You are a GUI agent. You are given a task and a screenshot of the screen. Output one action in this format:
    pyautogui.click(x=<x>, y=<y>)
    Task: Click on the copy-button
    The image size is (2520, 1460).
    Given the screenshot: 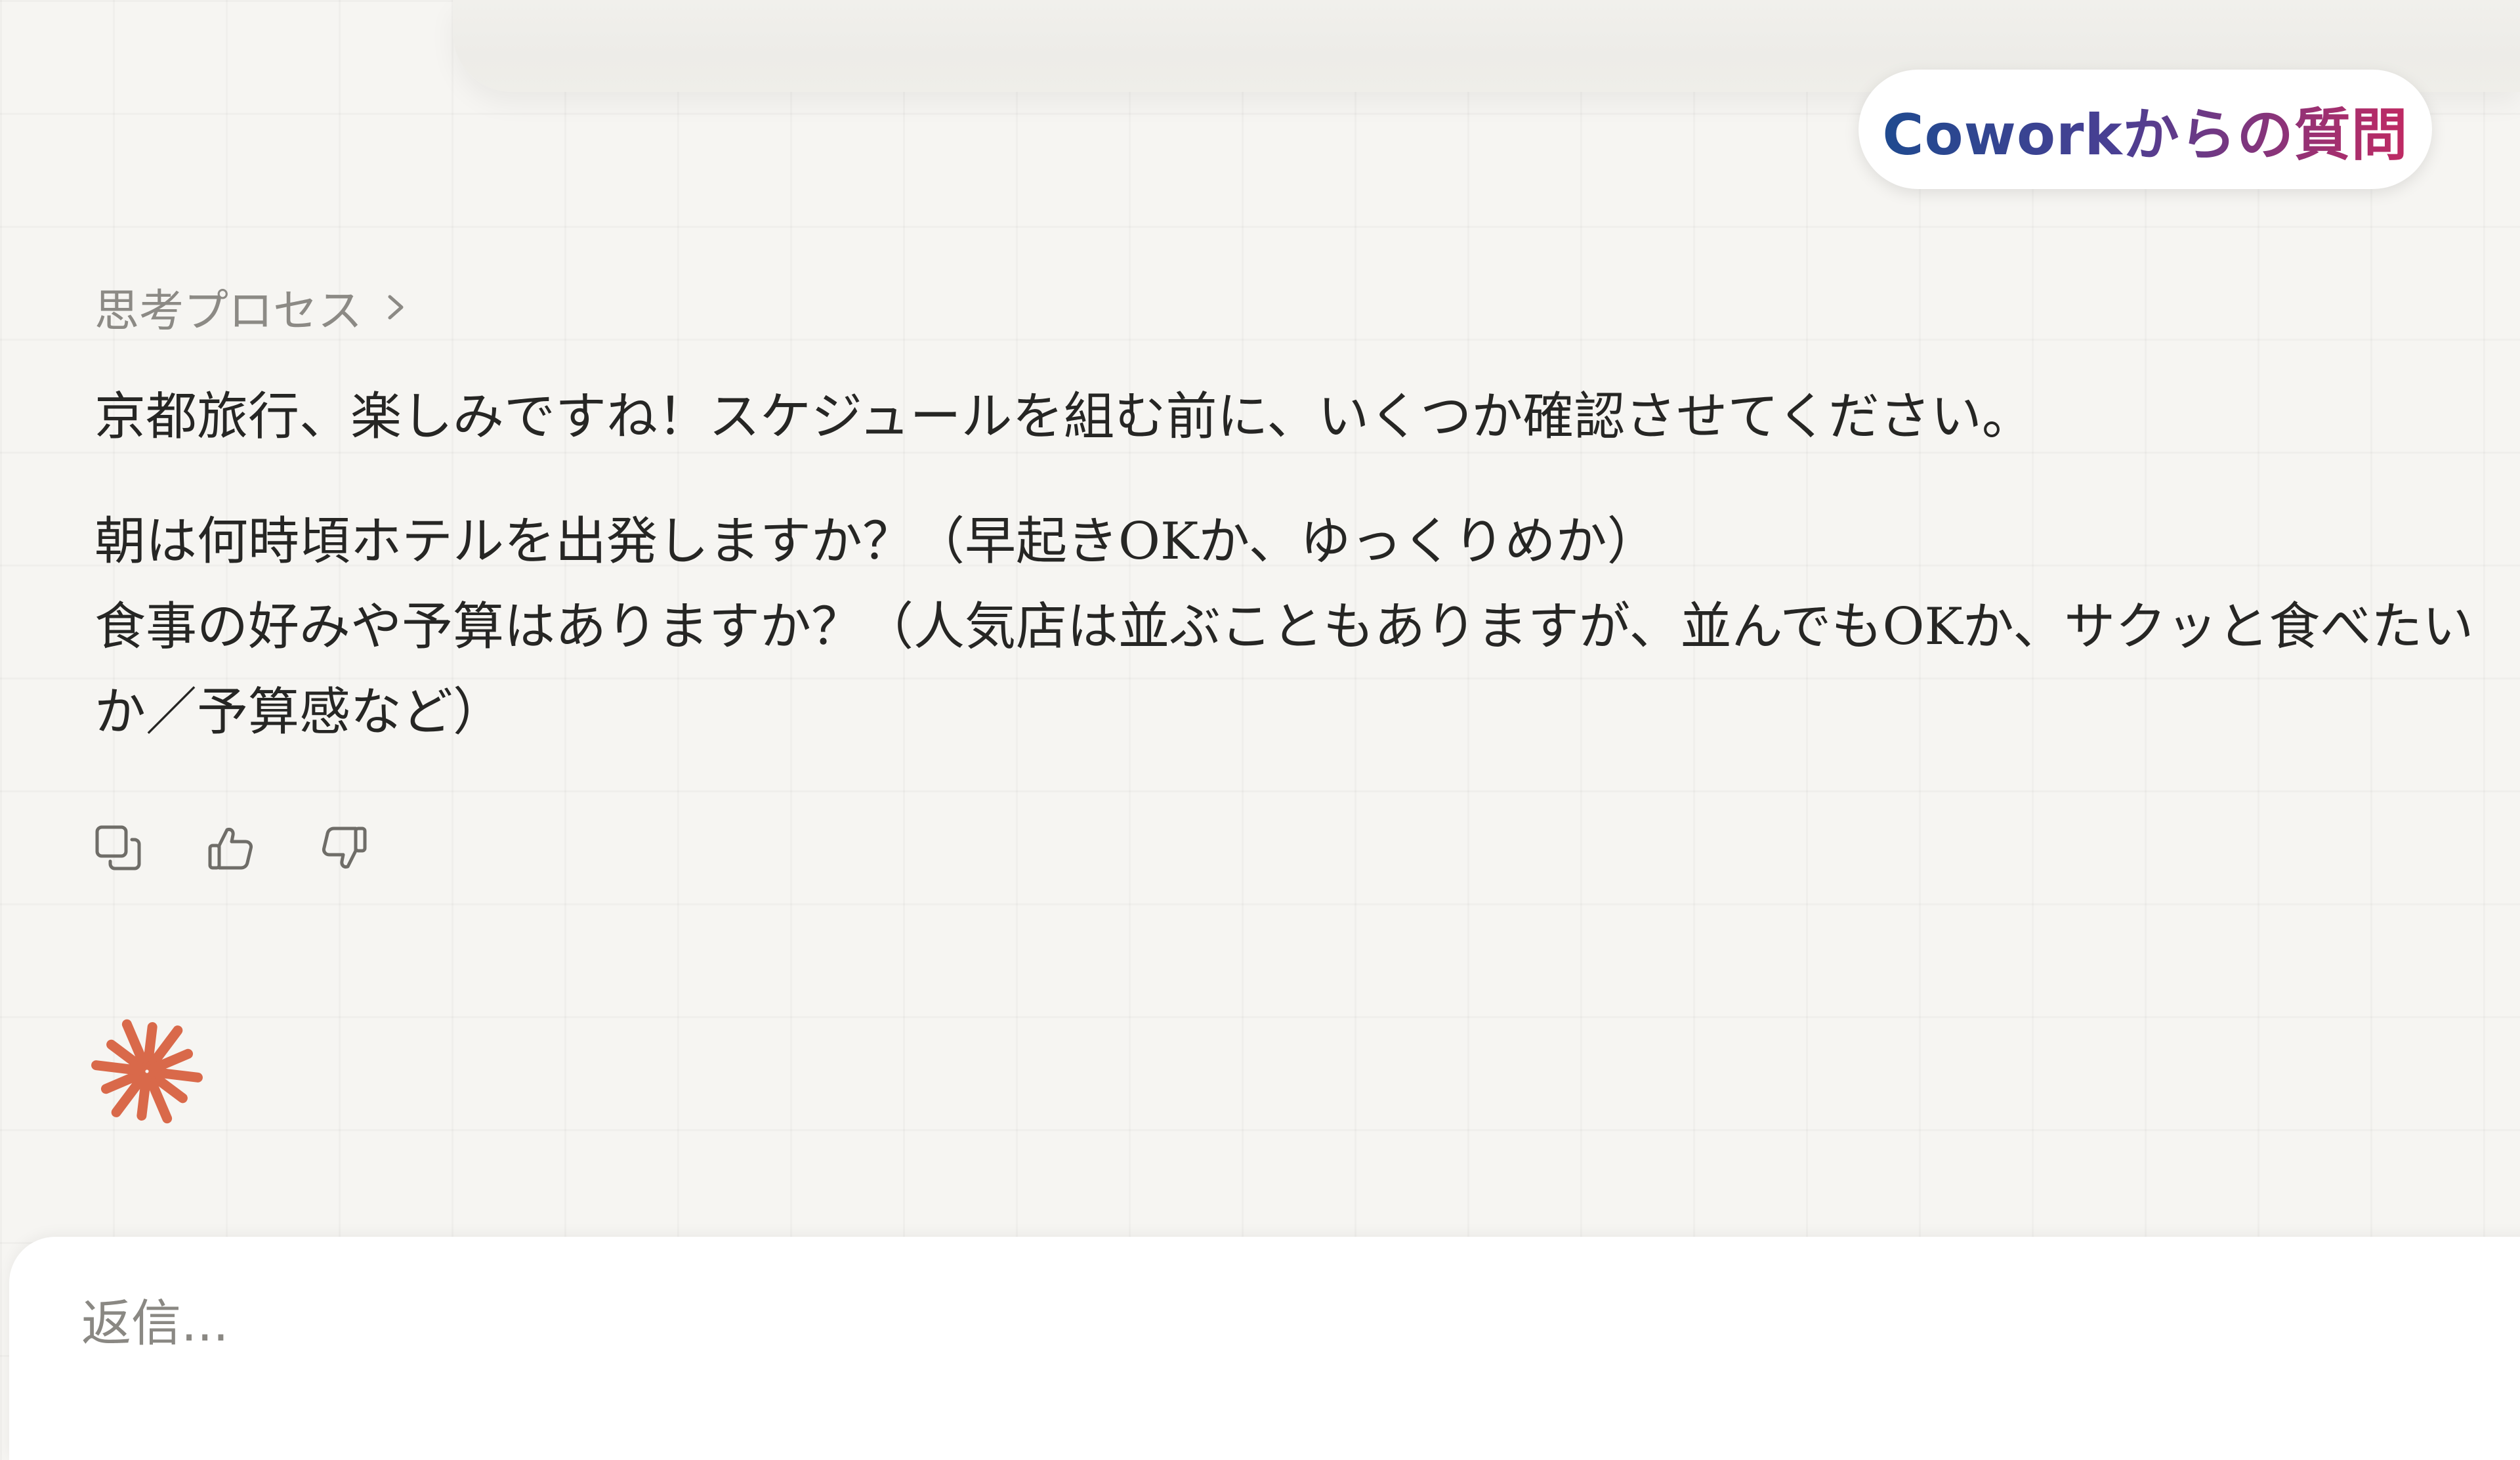 What is the action you would take?
    pyautogui.click(x=118, y=848)
    